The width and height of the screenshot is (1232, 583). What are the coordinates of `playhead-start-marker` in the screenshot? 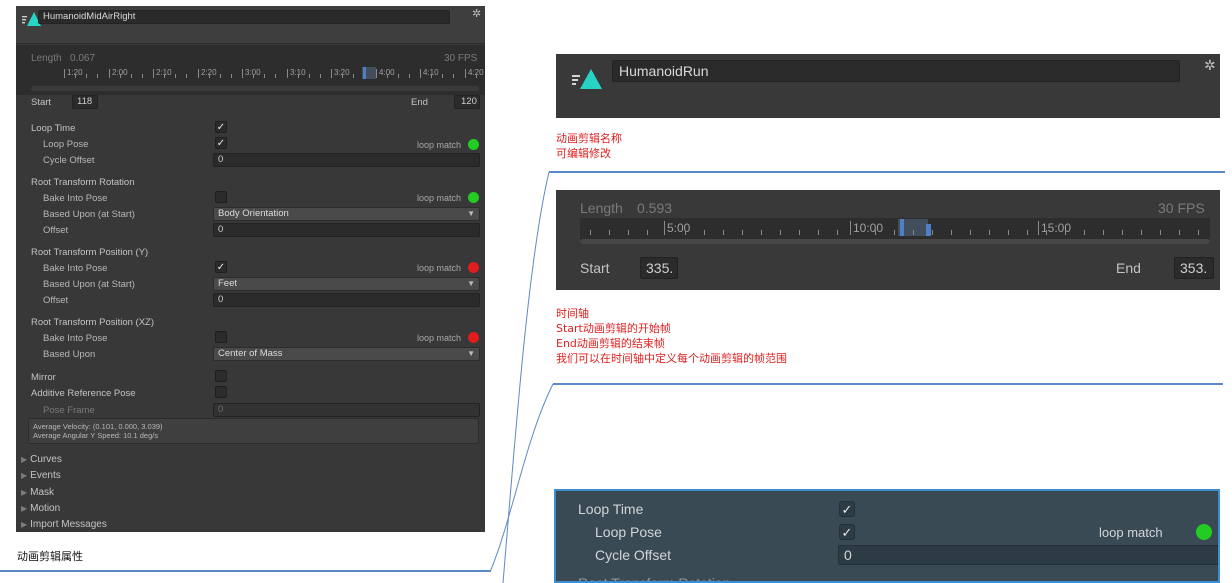 It's located at (364, 73).